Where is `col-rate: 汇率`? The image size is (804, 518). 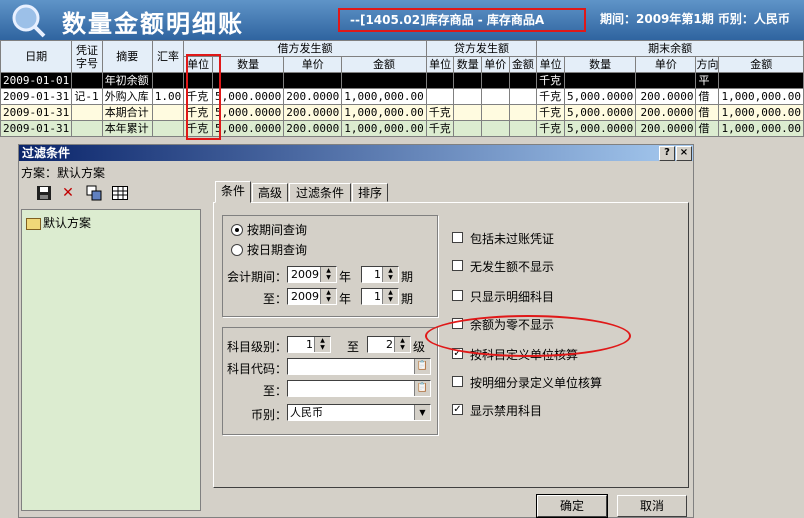 col-rate: 汇率 is located at coordinates (168, 56).